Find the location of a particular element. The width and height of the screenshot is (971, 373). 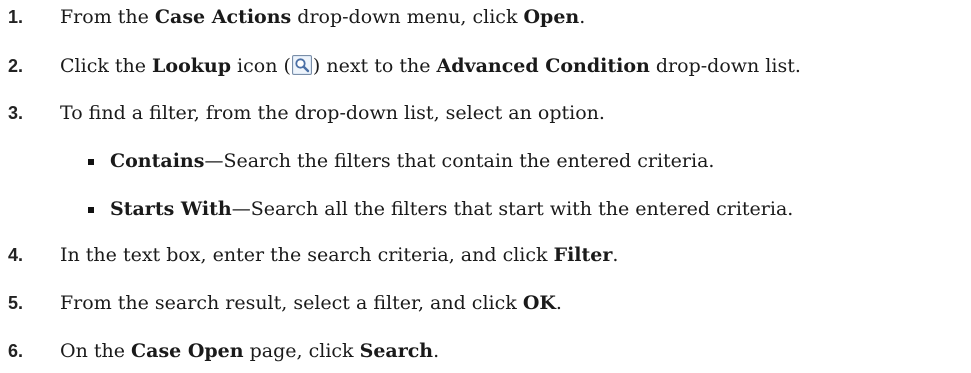

ui-term-ok: OK is located at coordinates (539, 303).